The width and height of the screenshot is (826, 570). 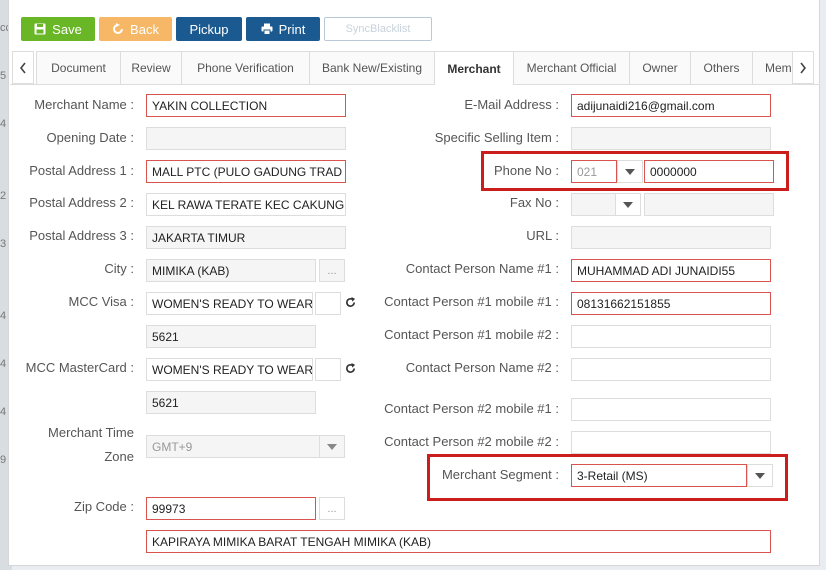 I want to click on phone-area-code-dropdown-button, so click(x=630, y=171).